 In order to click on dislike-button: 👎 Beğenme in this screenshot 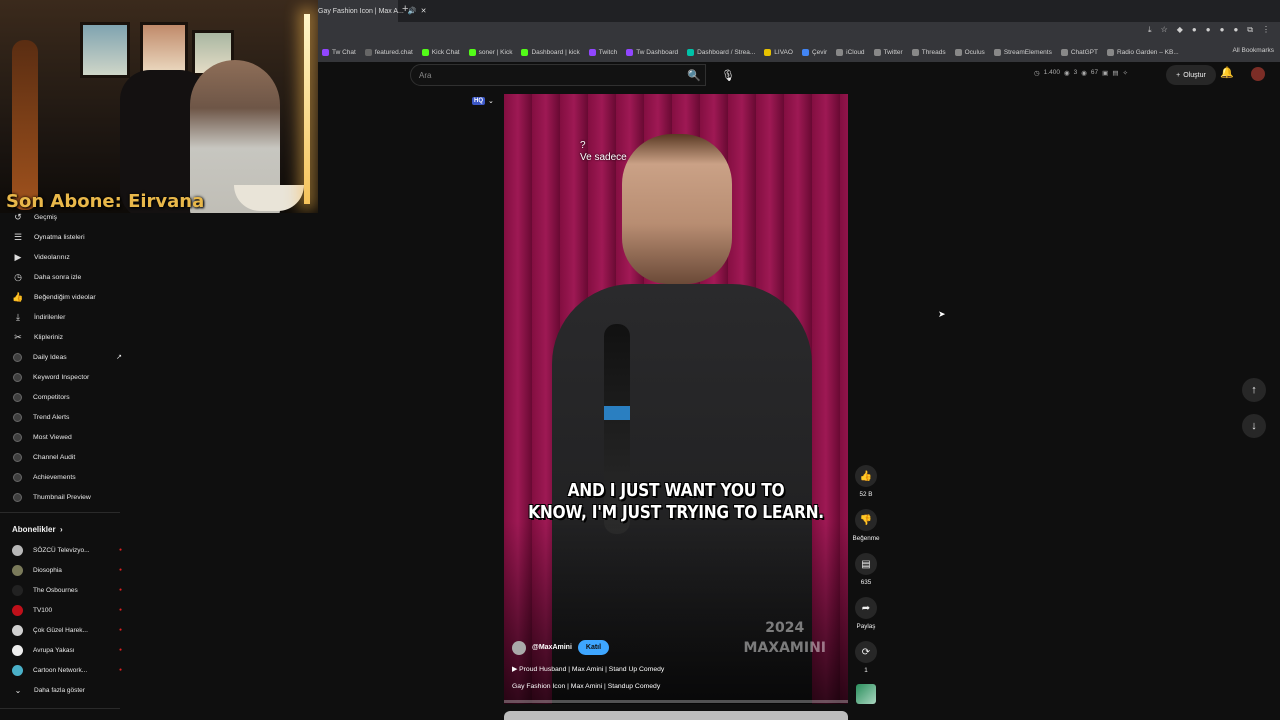, I will do `click(866, 525)`.